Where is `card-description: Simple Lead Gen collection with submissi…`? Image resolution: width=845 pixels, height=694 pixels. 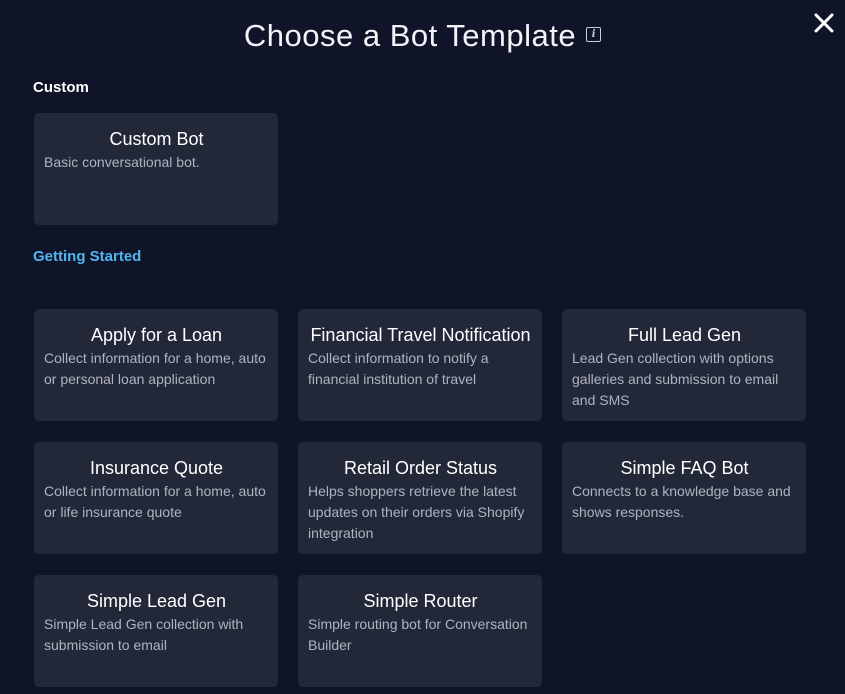 card-description: Simple Lead Gen collection with submissi… is located at coordinates (144, 634).